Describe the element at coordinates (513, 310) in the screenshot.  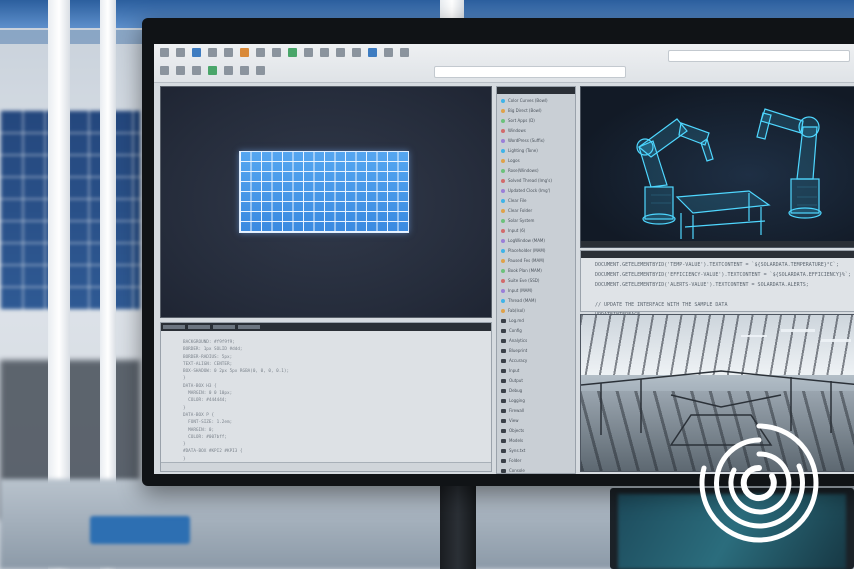
I see `file-tree-item: Fab(Isol)` at that location.